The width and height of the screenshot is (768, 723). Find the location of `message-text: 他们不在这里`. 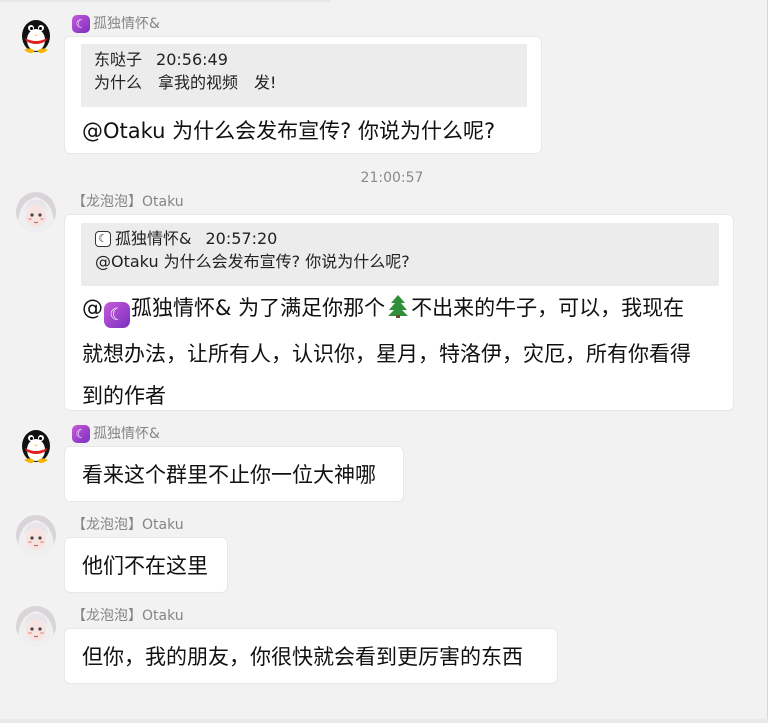

message-text: 他们不在这里 is located at coordinates (145, 566).